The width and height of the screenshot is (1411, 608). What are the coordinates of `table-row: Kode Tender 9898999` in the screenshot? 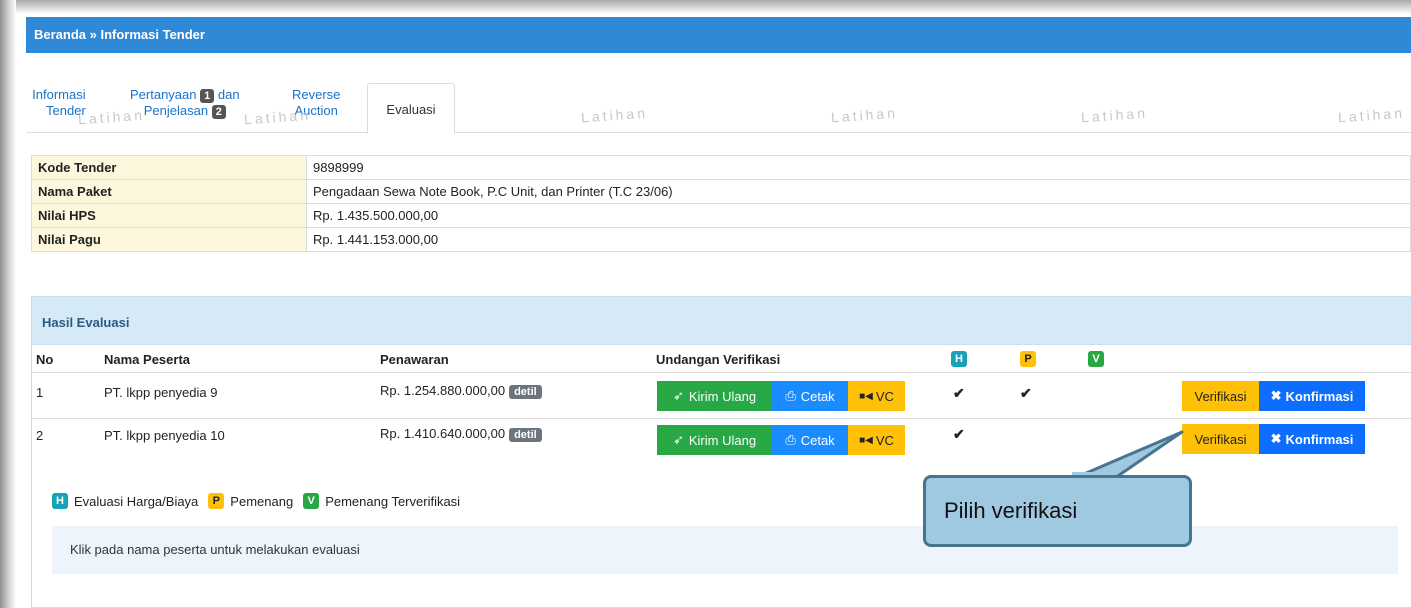 It's located at (721, 167).